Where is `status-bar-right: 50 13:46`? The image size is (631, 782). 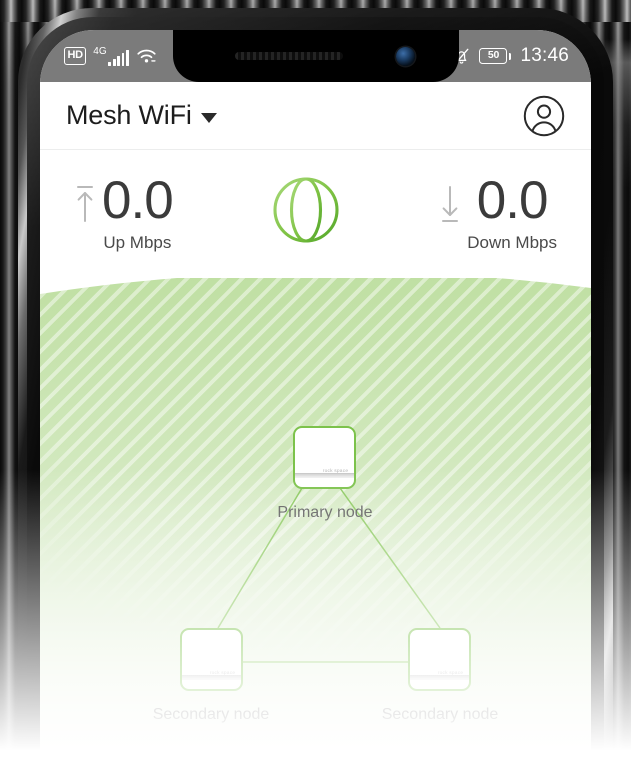 status-bar-right: 50 13:46 is located at coordinates (511, 56).